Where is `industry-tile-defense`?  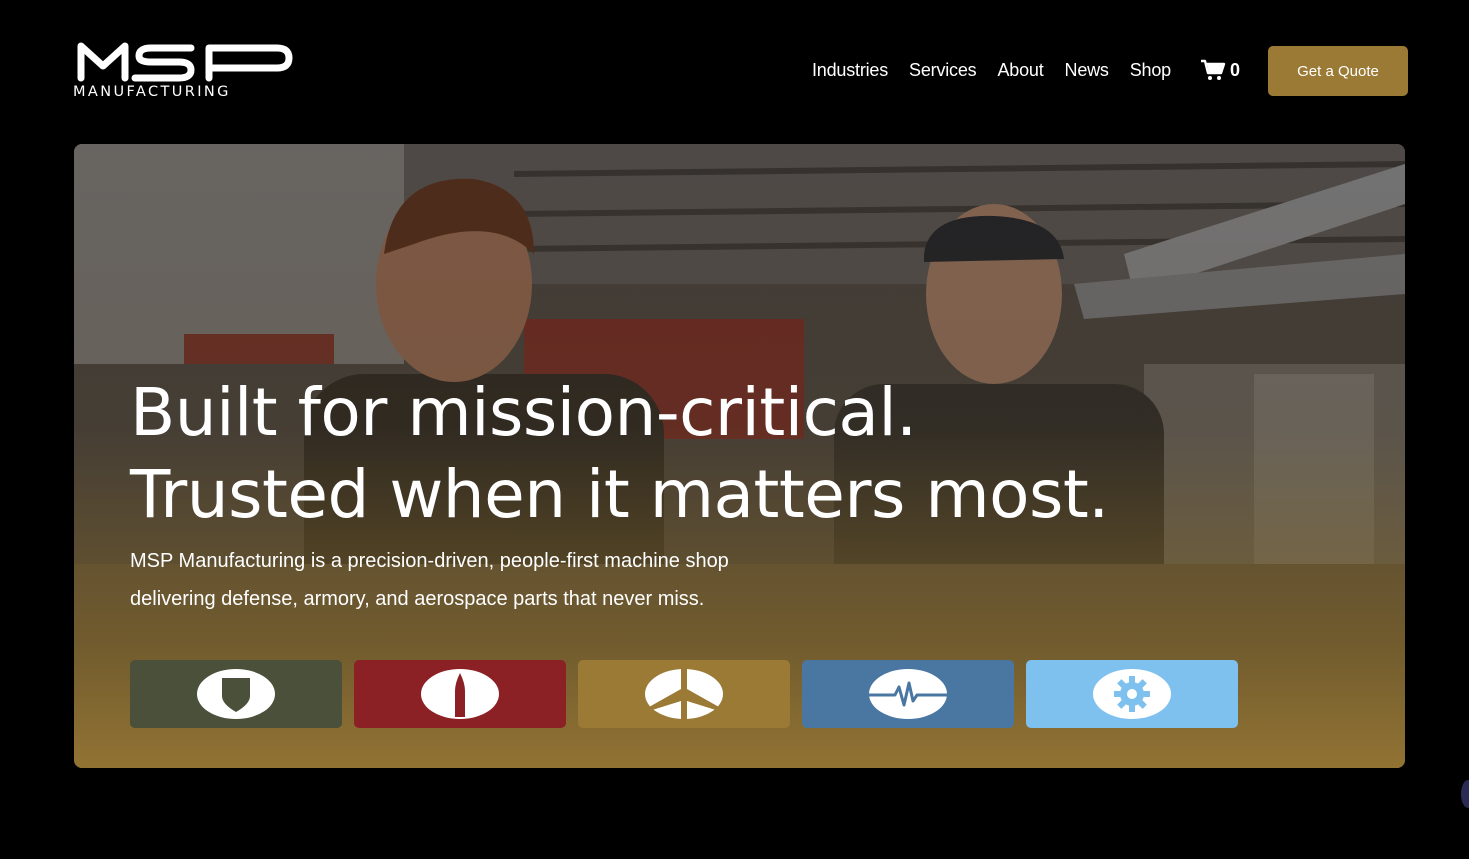
industry-tile-defense is located at coordinates (236, 694).